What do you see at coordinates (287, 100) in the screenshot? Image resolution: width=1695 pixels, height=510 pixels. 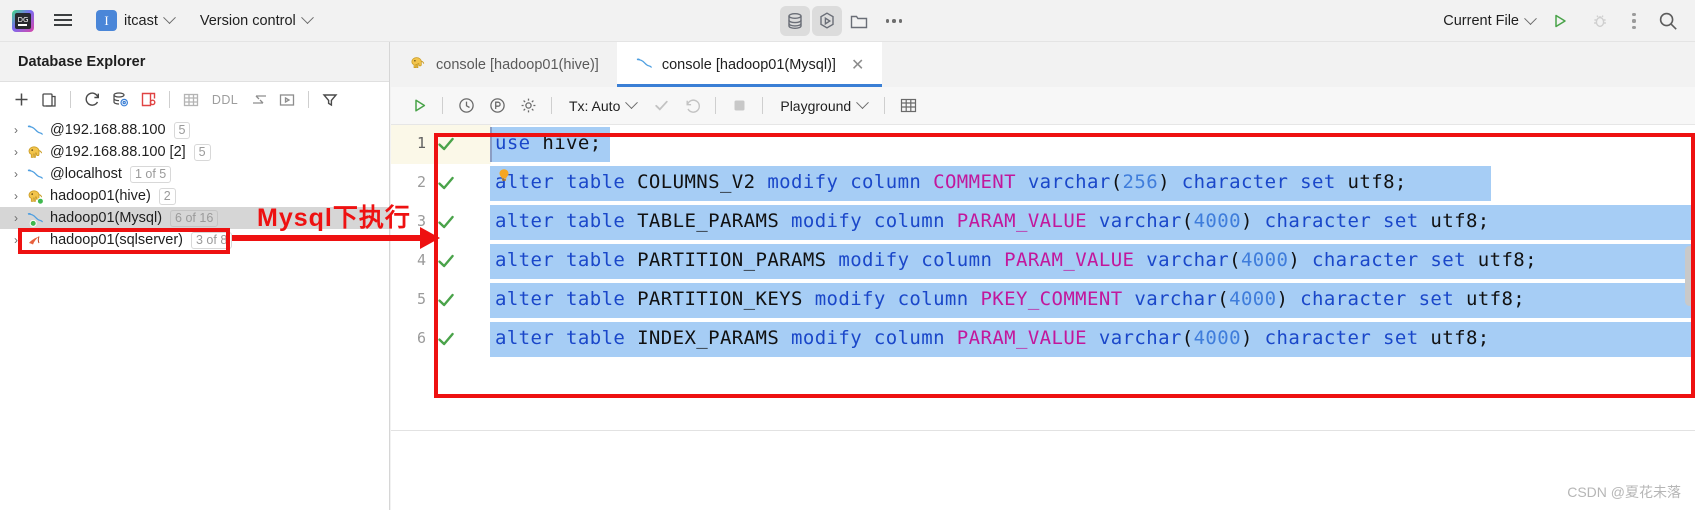 I see `open-console-icon` at bounding box center [287, 100].